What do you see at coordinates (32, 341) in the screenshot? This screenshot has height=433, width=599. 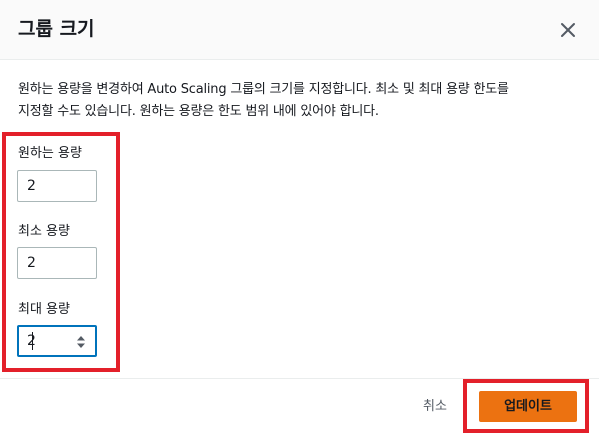 I see `text-cursor` at bounding box center [32, 341].